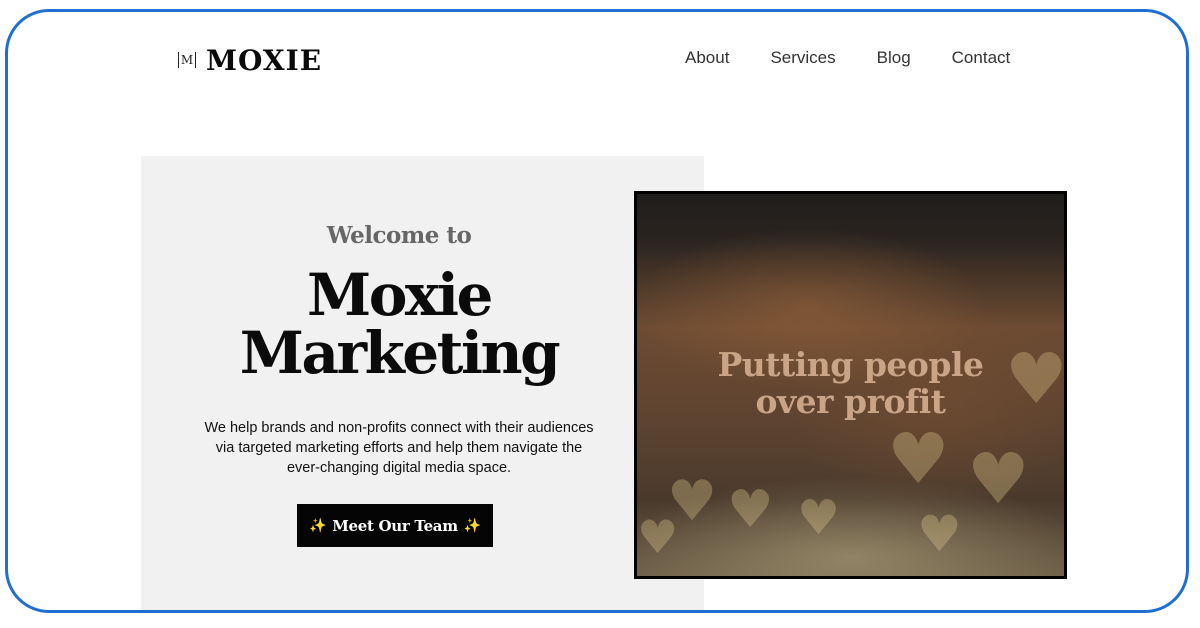 The image size is (1200, 628). I want to click on nav-blog: Blog, so click(894, 58).